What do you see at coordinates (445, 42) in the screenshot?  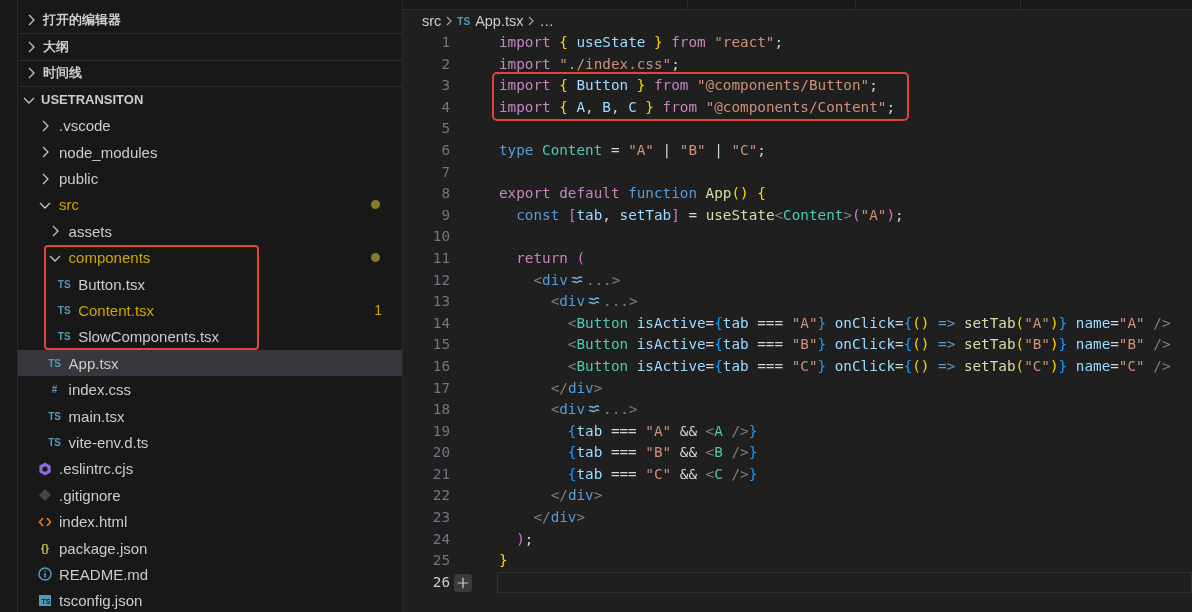 I see `line-number: 1` at bounding box center [445, 42].